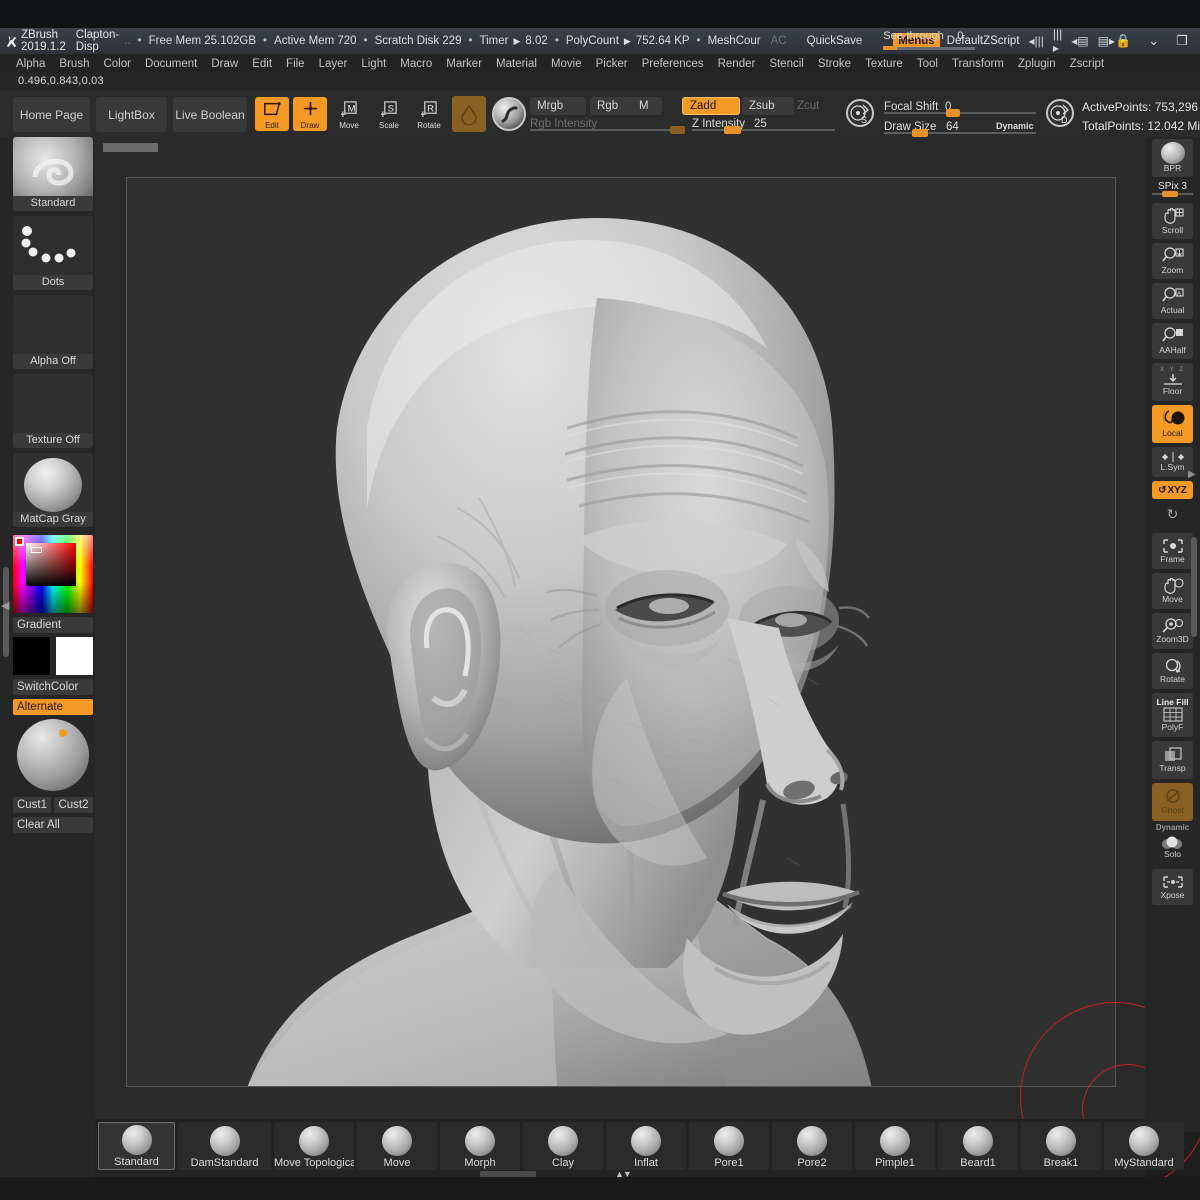 The image size is (1200, 1200). I want to click on rgb-intensity-slider: Rgb Intensity, so click(607, 126).